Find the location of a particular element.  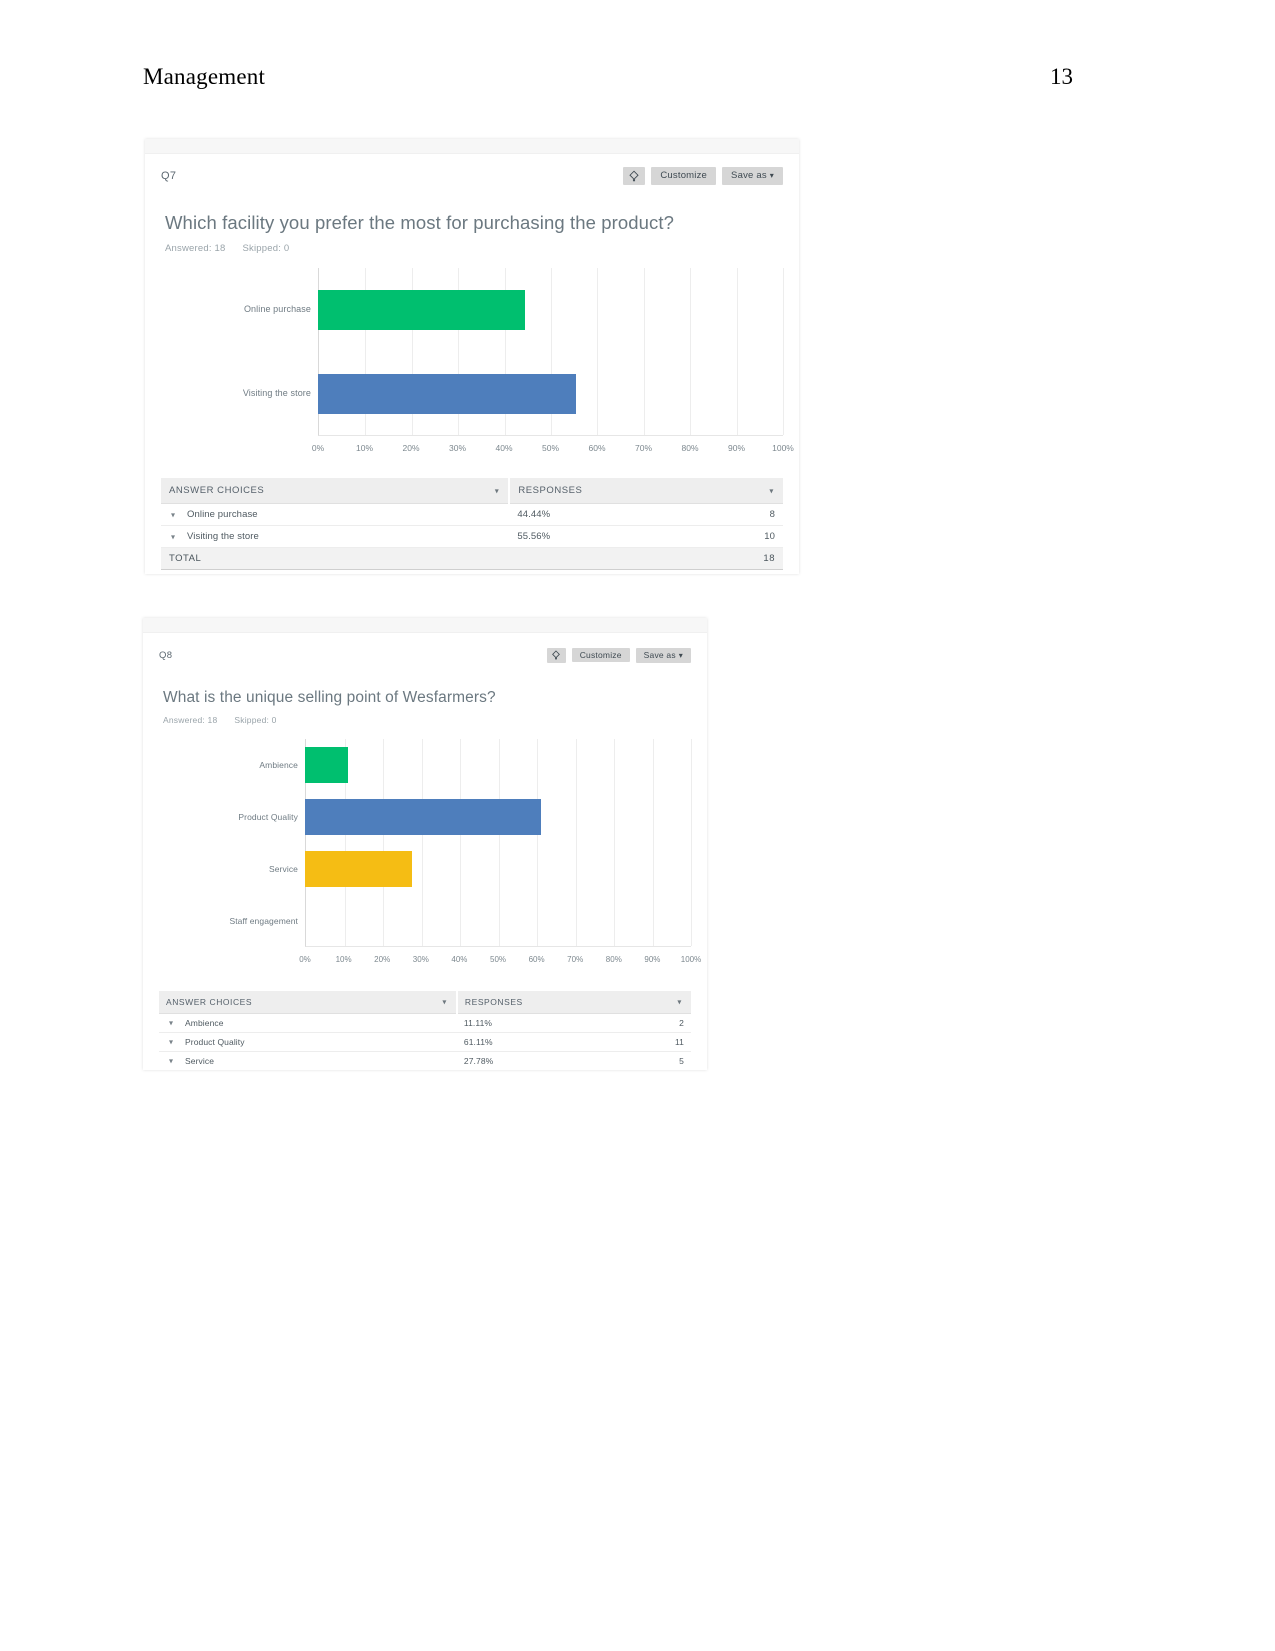

cell-response-count: 11 is located at coordinates (654, 1042).